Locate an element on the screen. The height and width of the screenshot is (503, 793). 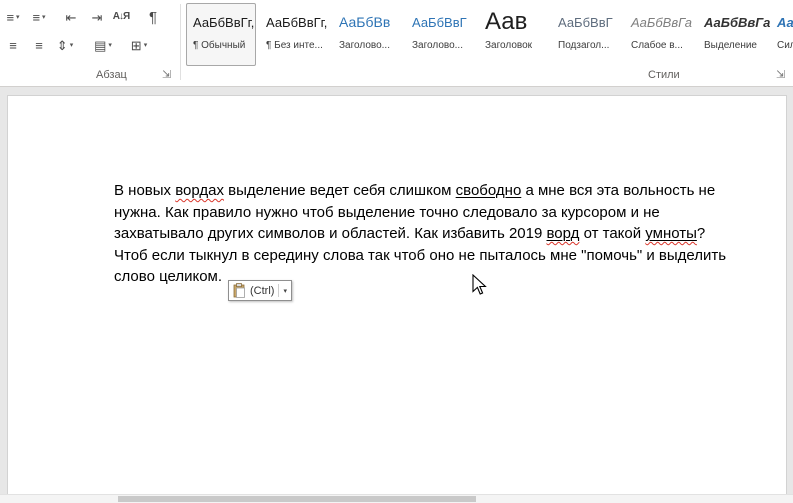
style-emphasis: АаБбВвГа Выделение is located at coordinates (733, 34).